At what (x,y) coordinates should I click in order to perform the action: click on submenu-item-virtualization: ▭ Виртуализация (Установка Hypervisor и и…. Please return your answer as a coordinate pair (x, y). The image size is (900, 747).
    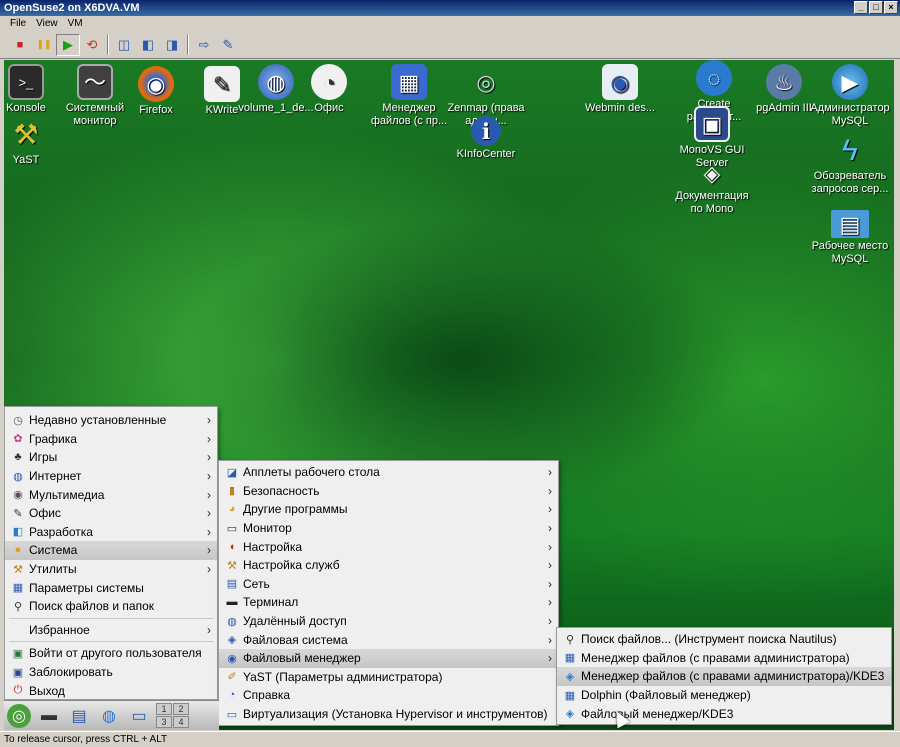
    Looking at the image, I should click on (388, 714).